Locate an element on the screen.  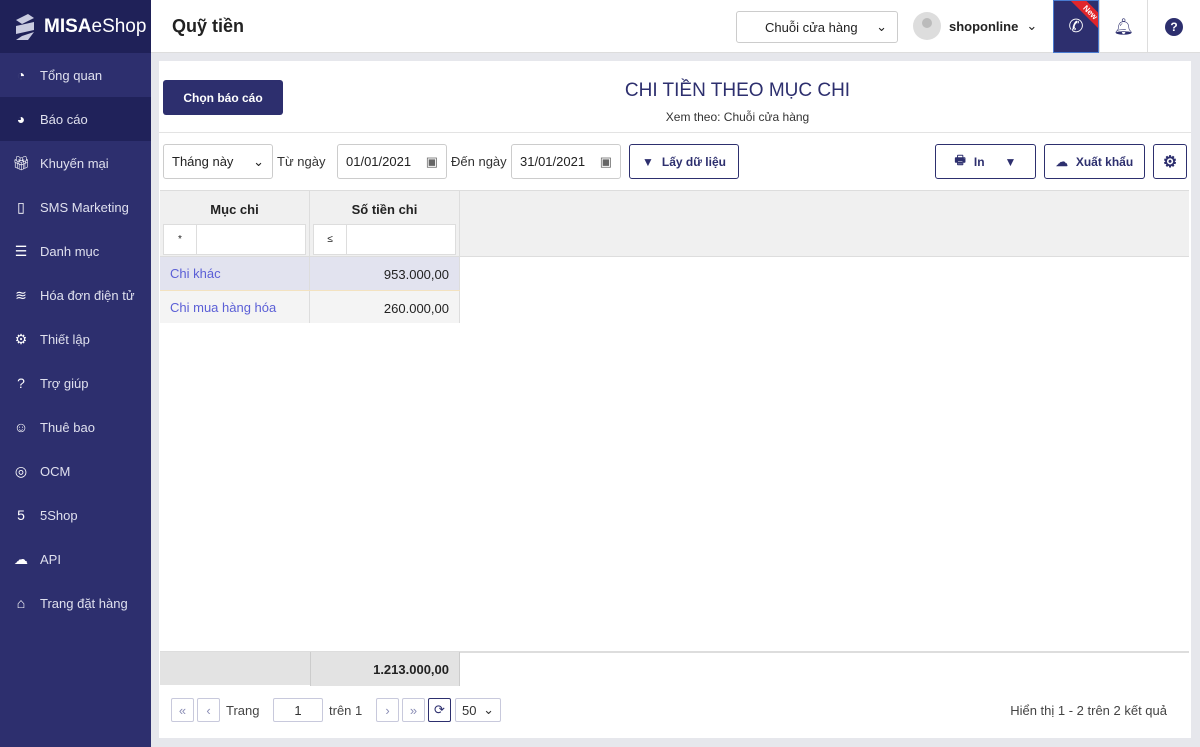
amount-filter: ≤ is located at coordinates (384, 239).